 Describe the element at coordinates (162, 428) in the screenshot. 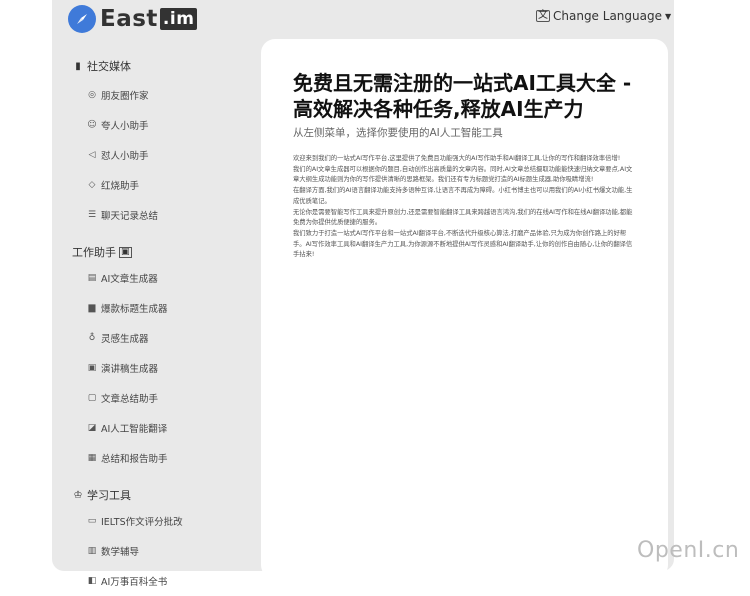

I see `sidebar-item-ai-translate: ◪ AI人工智能翻译` at that location.